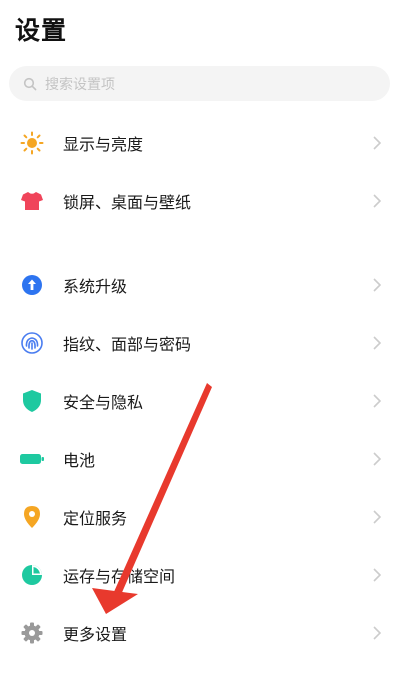  What do you see at coordinates (32, 343) in the screenshot?
I see `fingerprint-icon` at bounding box center [32, 343].